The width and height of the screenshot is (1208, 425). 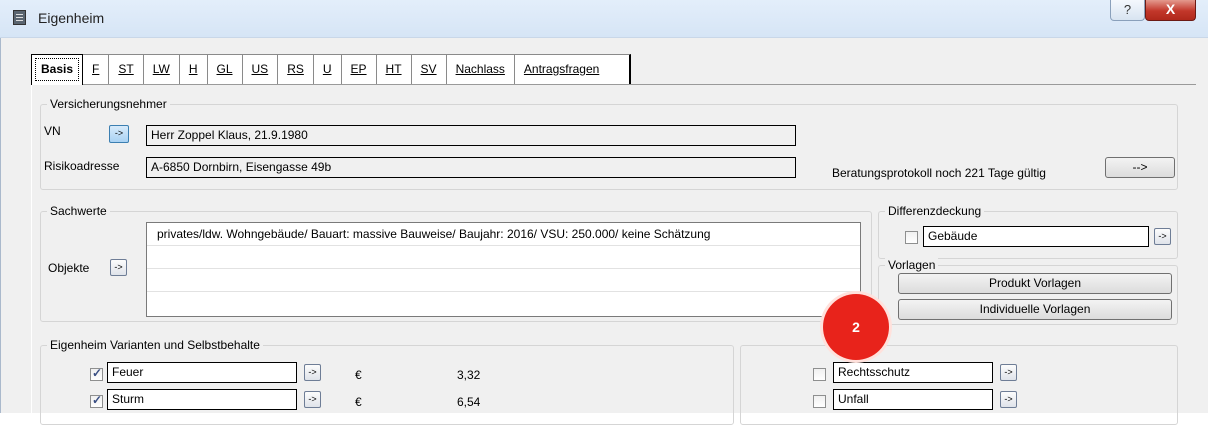 What do you see at coordinates (108, 104) in the screenshot?
I see `group-title: Versicherungsnehmer` at bounding box center [108, 104].